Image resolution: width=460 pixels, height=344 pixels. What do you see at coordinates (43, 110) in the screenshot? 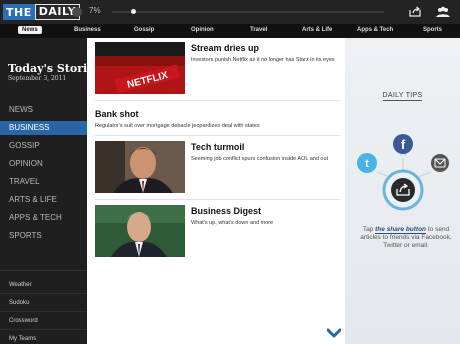
I see `sidebar-item-news: NEWS` at bounding box center [43, 110].